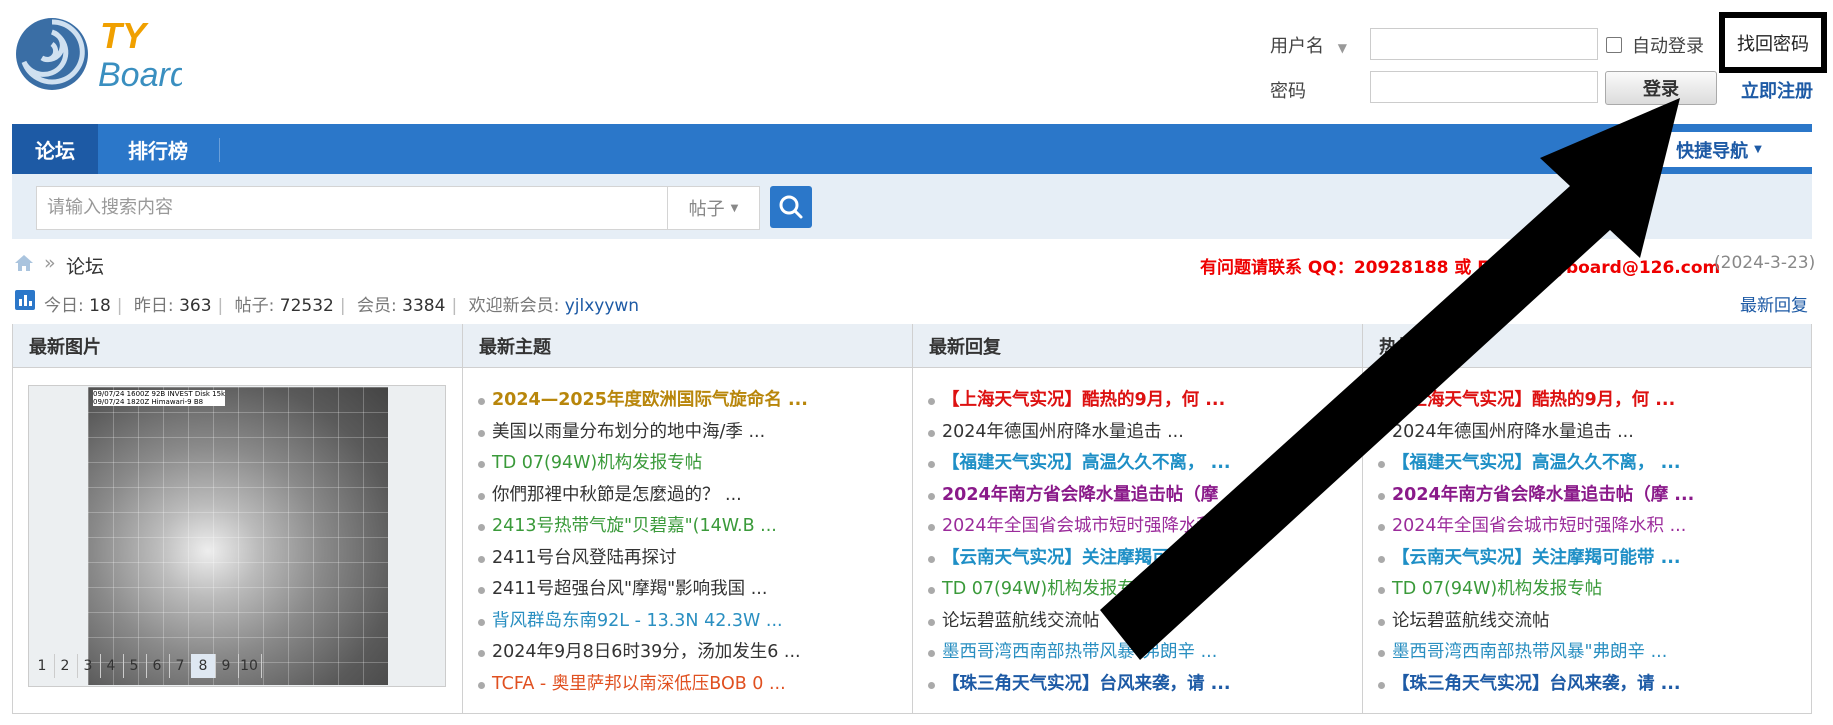  What do you see at coordinates (134, 666) in the screenshot?
I see `image-page-5: 5` at bounding box center [134, 666].